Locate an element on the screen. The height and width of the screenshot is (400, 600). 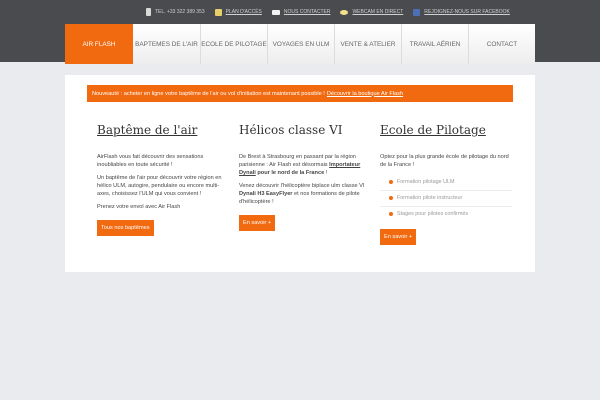
ecole-more-button: En savoir + is located at coordinates (398, 237).